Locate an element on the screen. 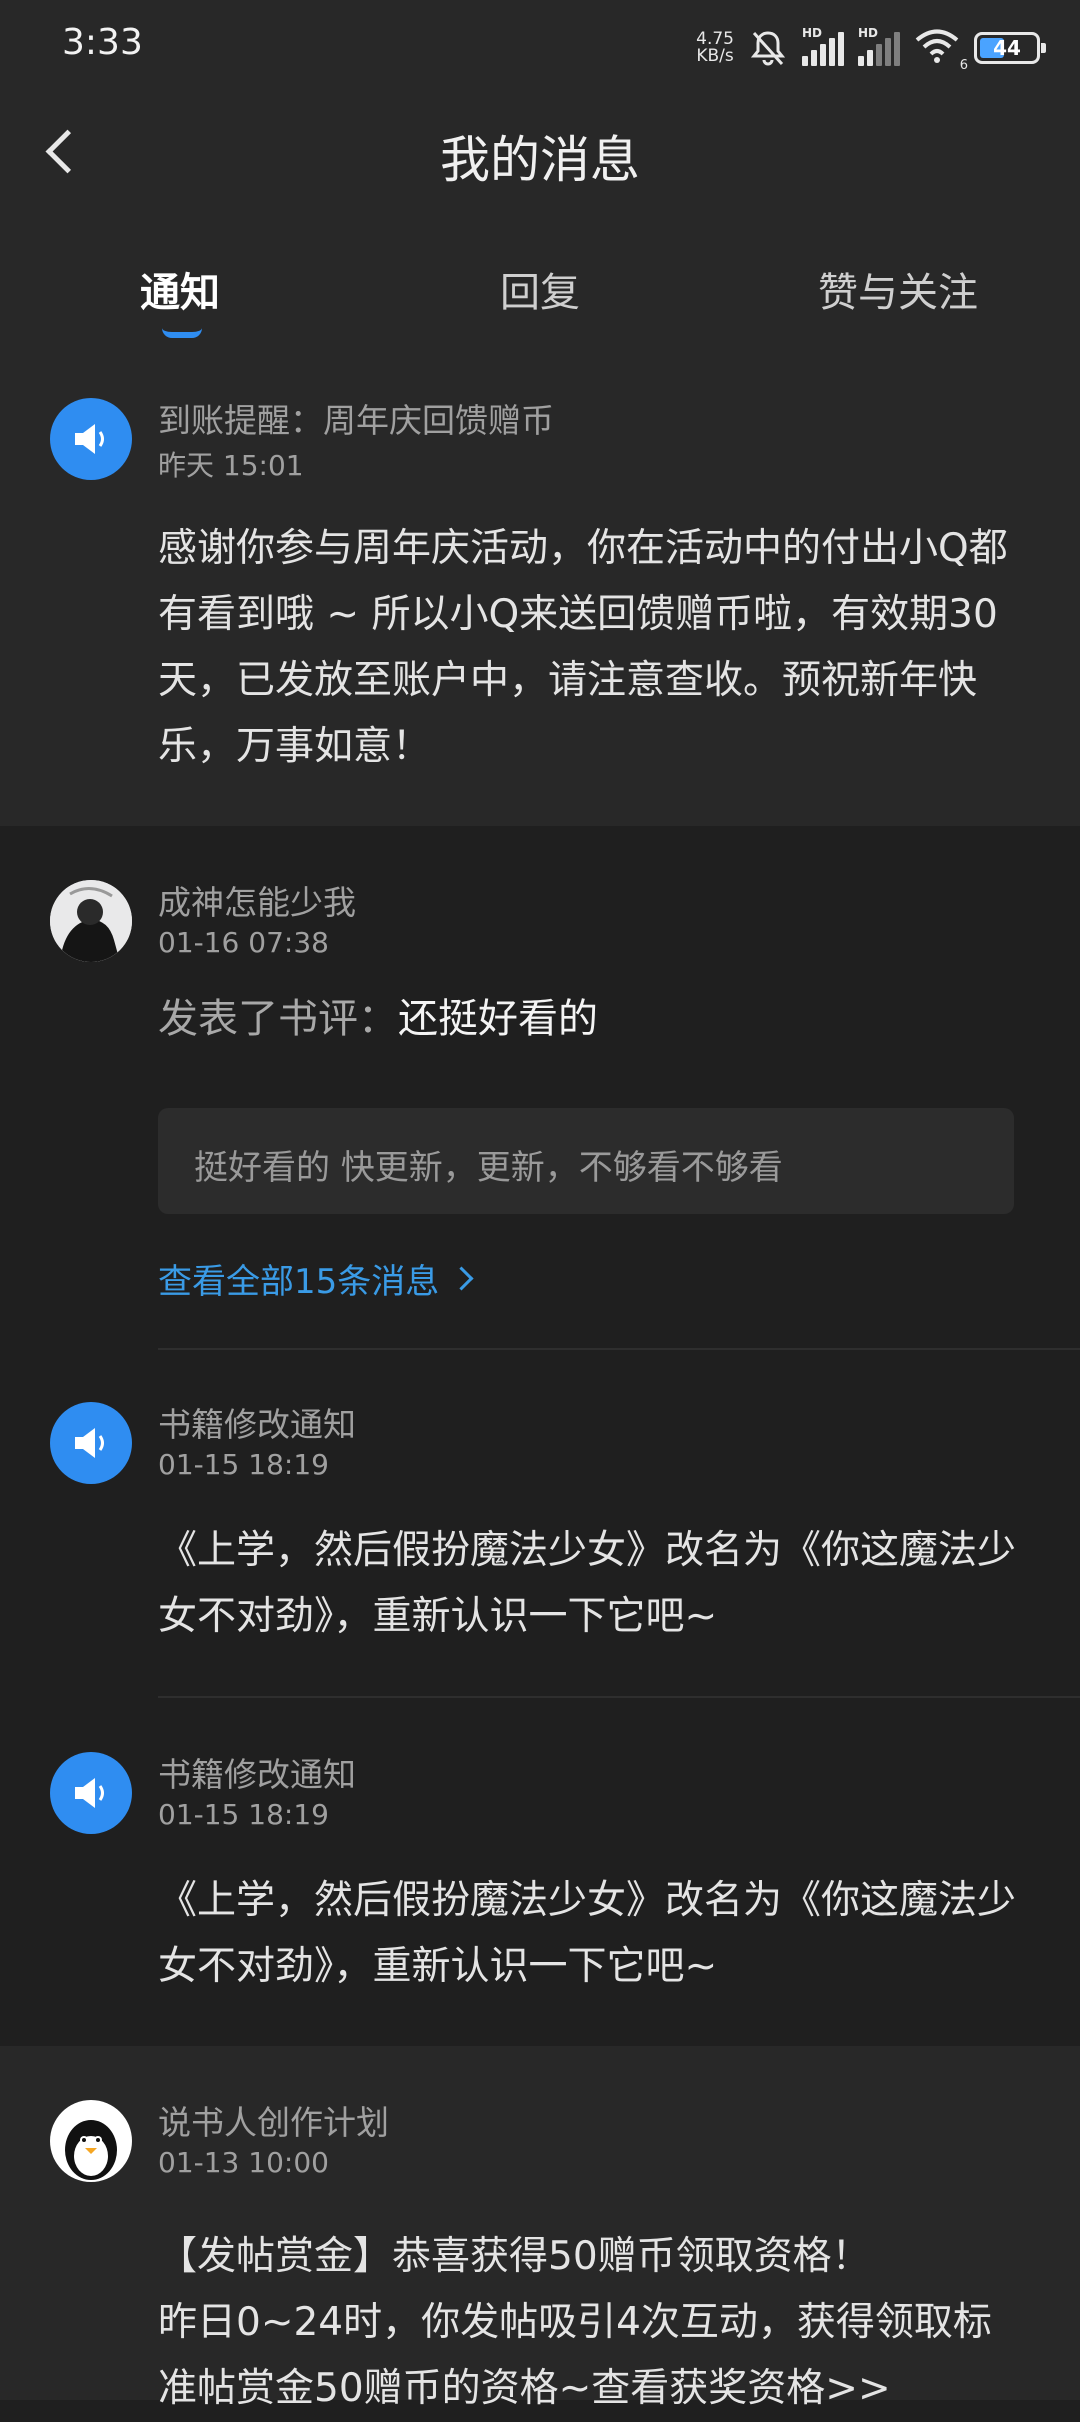  review-action: 发表了书评： is located at coordinates (278, 1019).